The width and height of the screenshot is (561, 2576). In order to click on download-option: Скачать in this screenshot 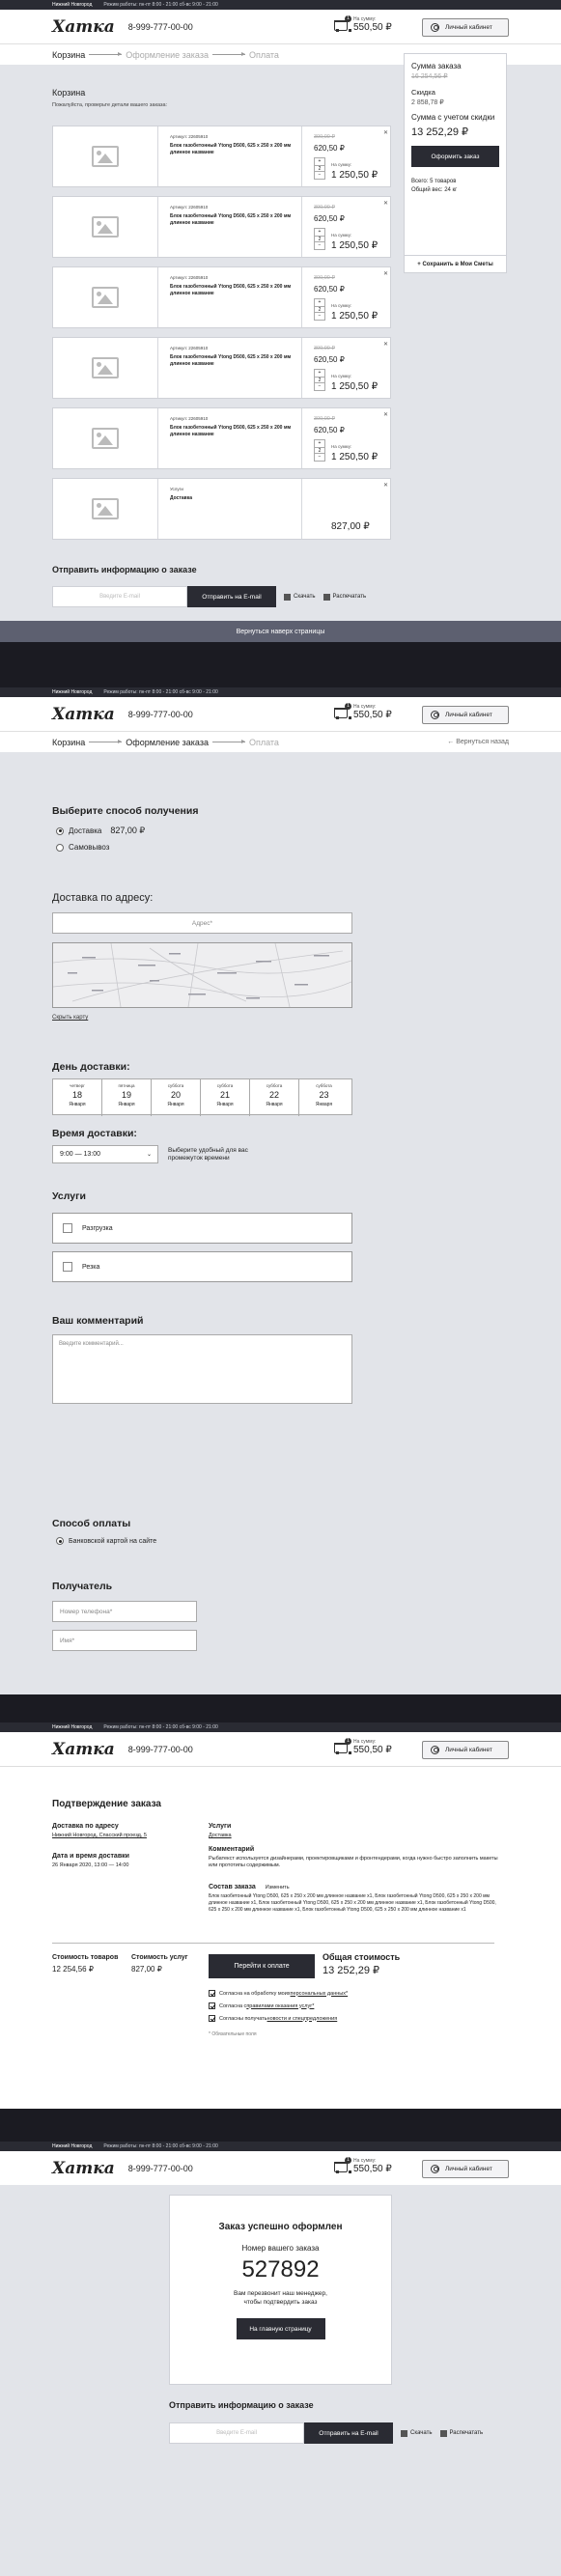, I will do `click(300, 597)`.